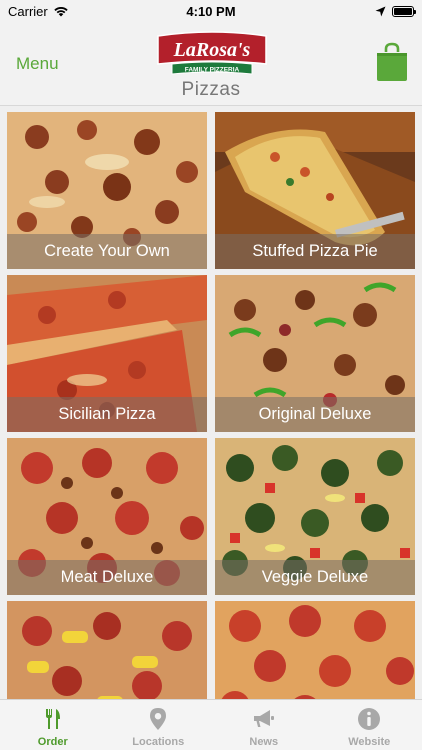  I want to click on nav-header: Menu LaRosa's FAMILY PIZZERIA Pizzas, so click(211, 64).